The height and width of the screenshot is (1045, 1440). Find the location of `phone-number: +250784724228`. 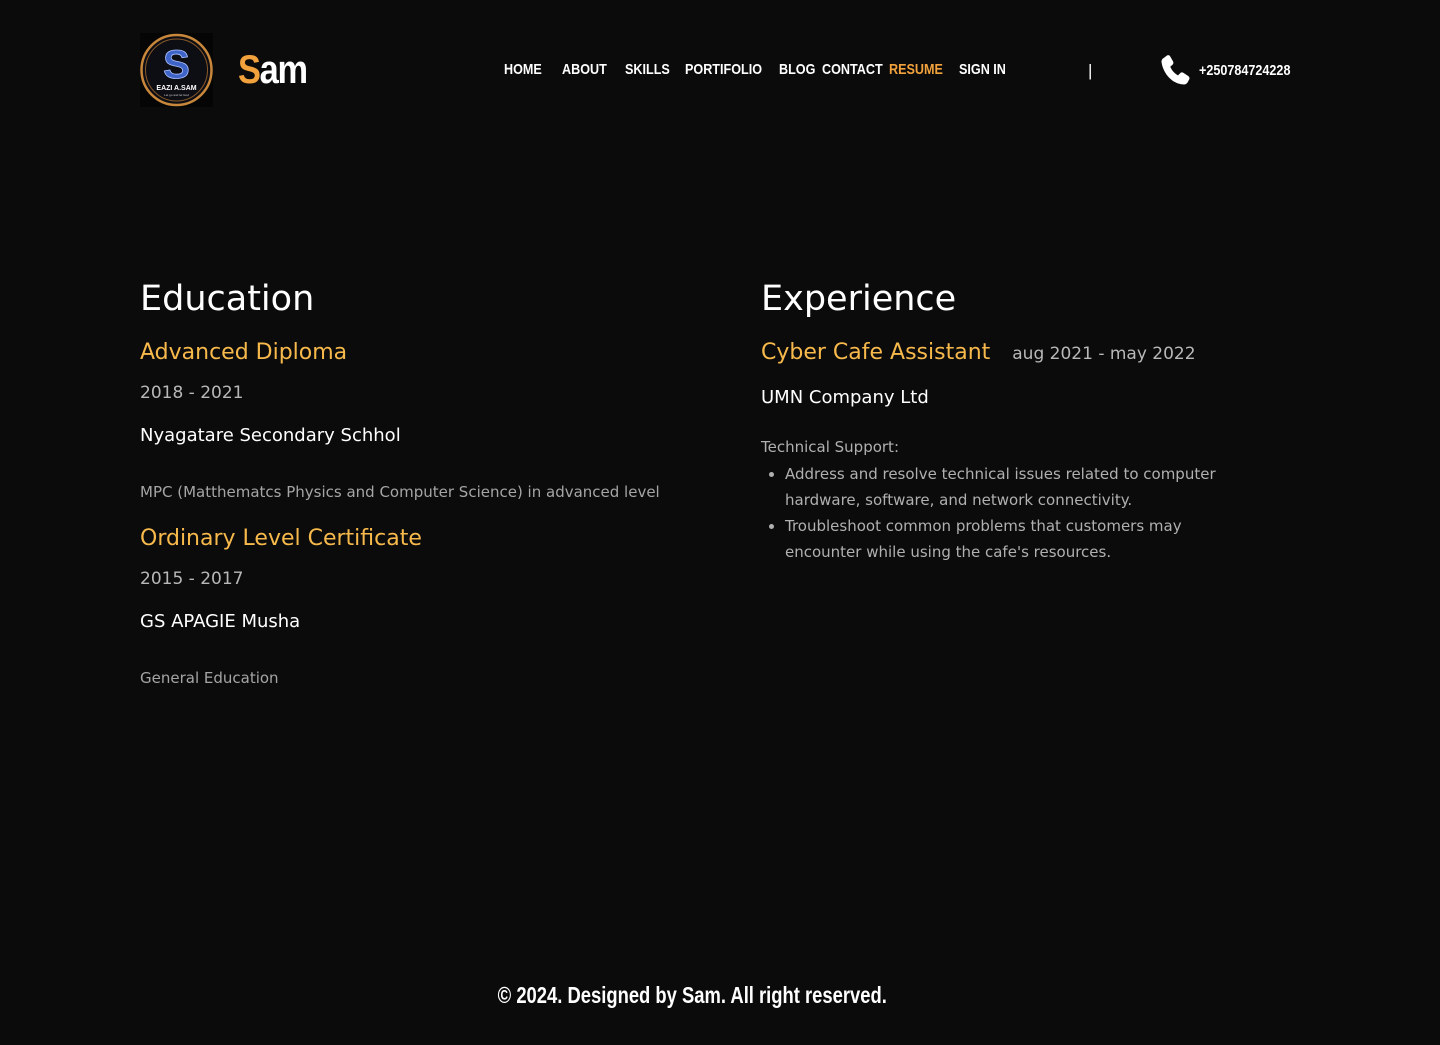

phone-number: +250784724228 is located at coordinates (1244, 70).